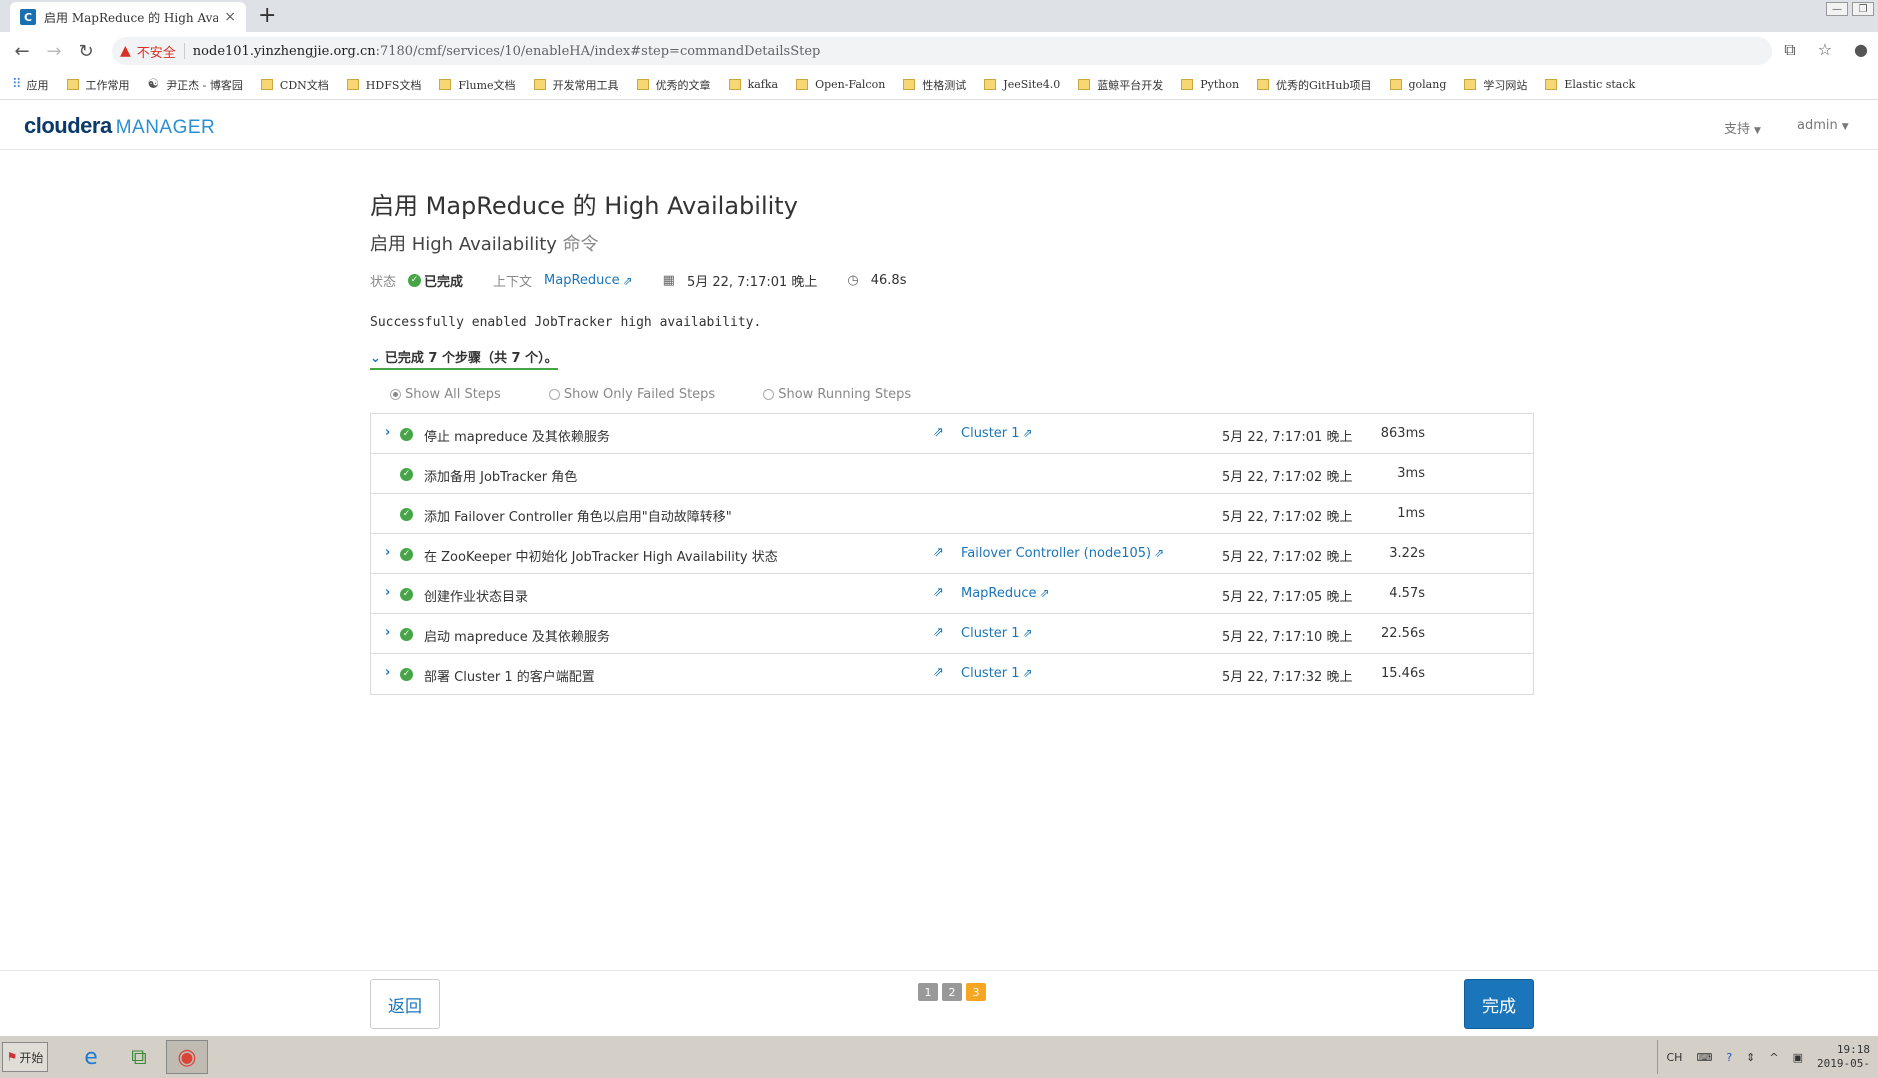 The height and width of the screenshot is (1078, 1878). What do you see at coordinates (22, 51) in the screenshot?
I see `back-arrow-icon: ←` at bounding box center [22, 51].